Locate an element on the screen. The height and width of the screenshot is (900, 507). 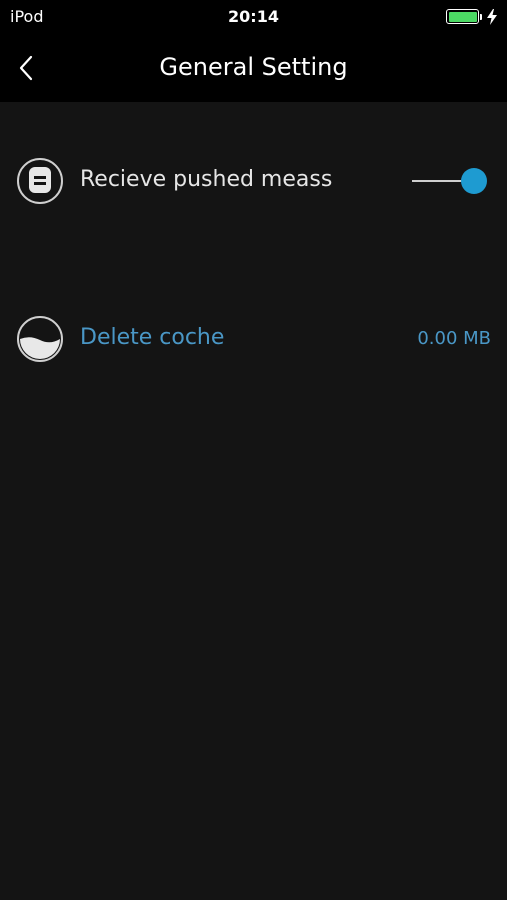
battery-tip is located at coordinates (481, 17).